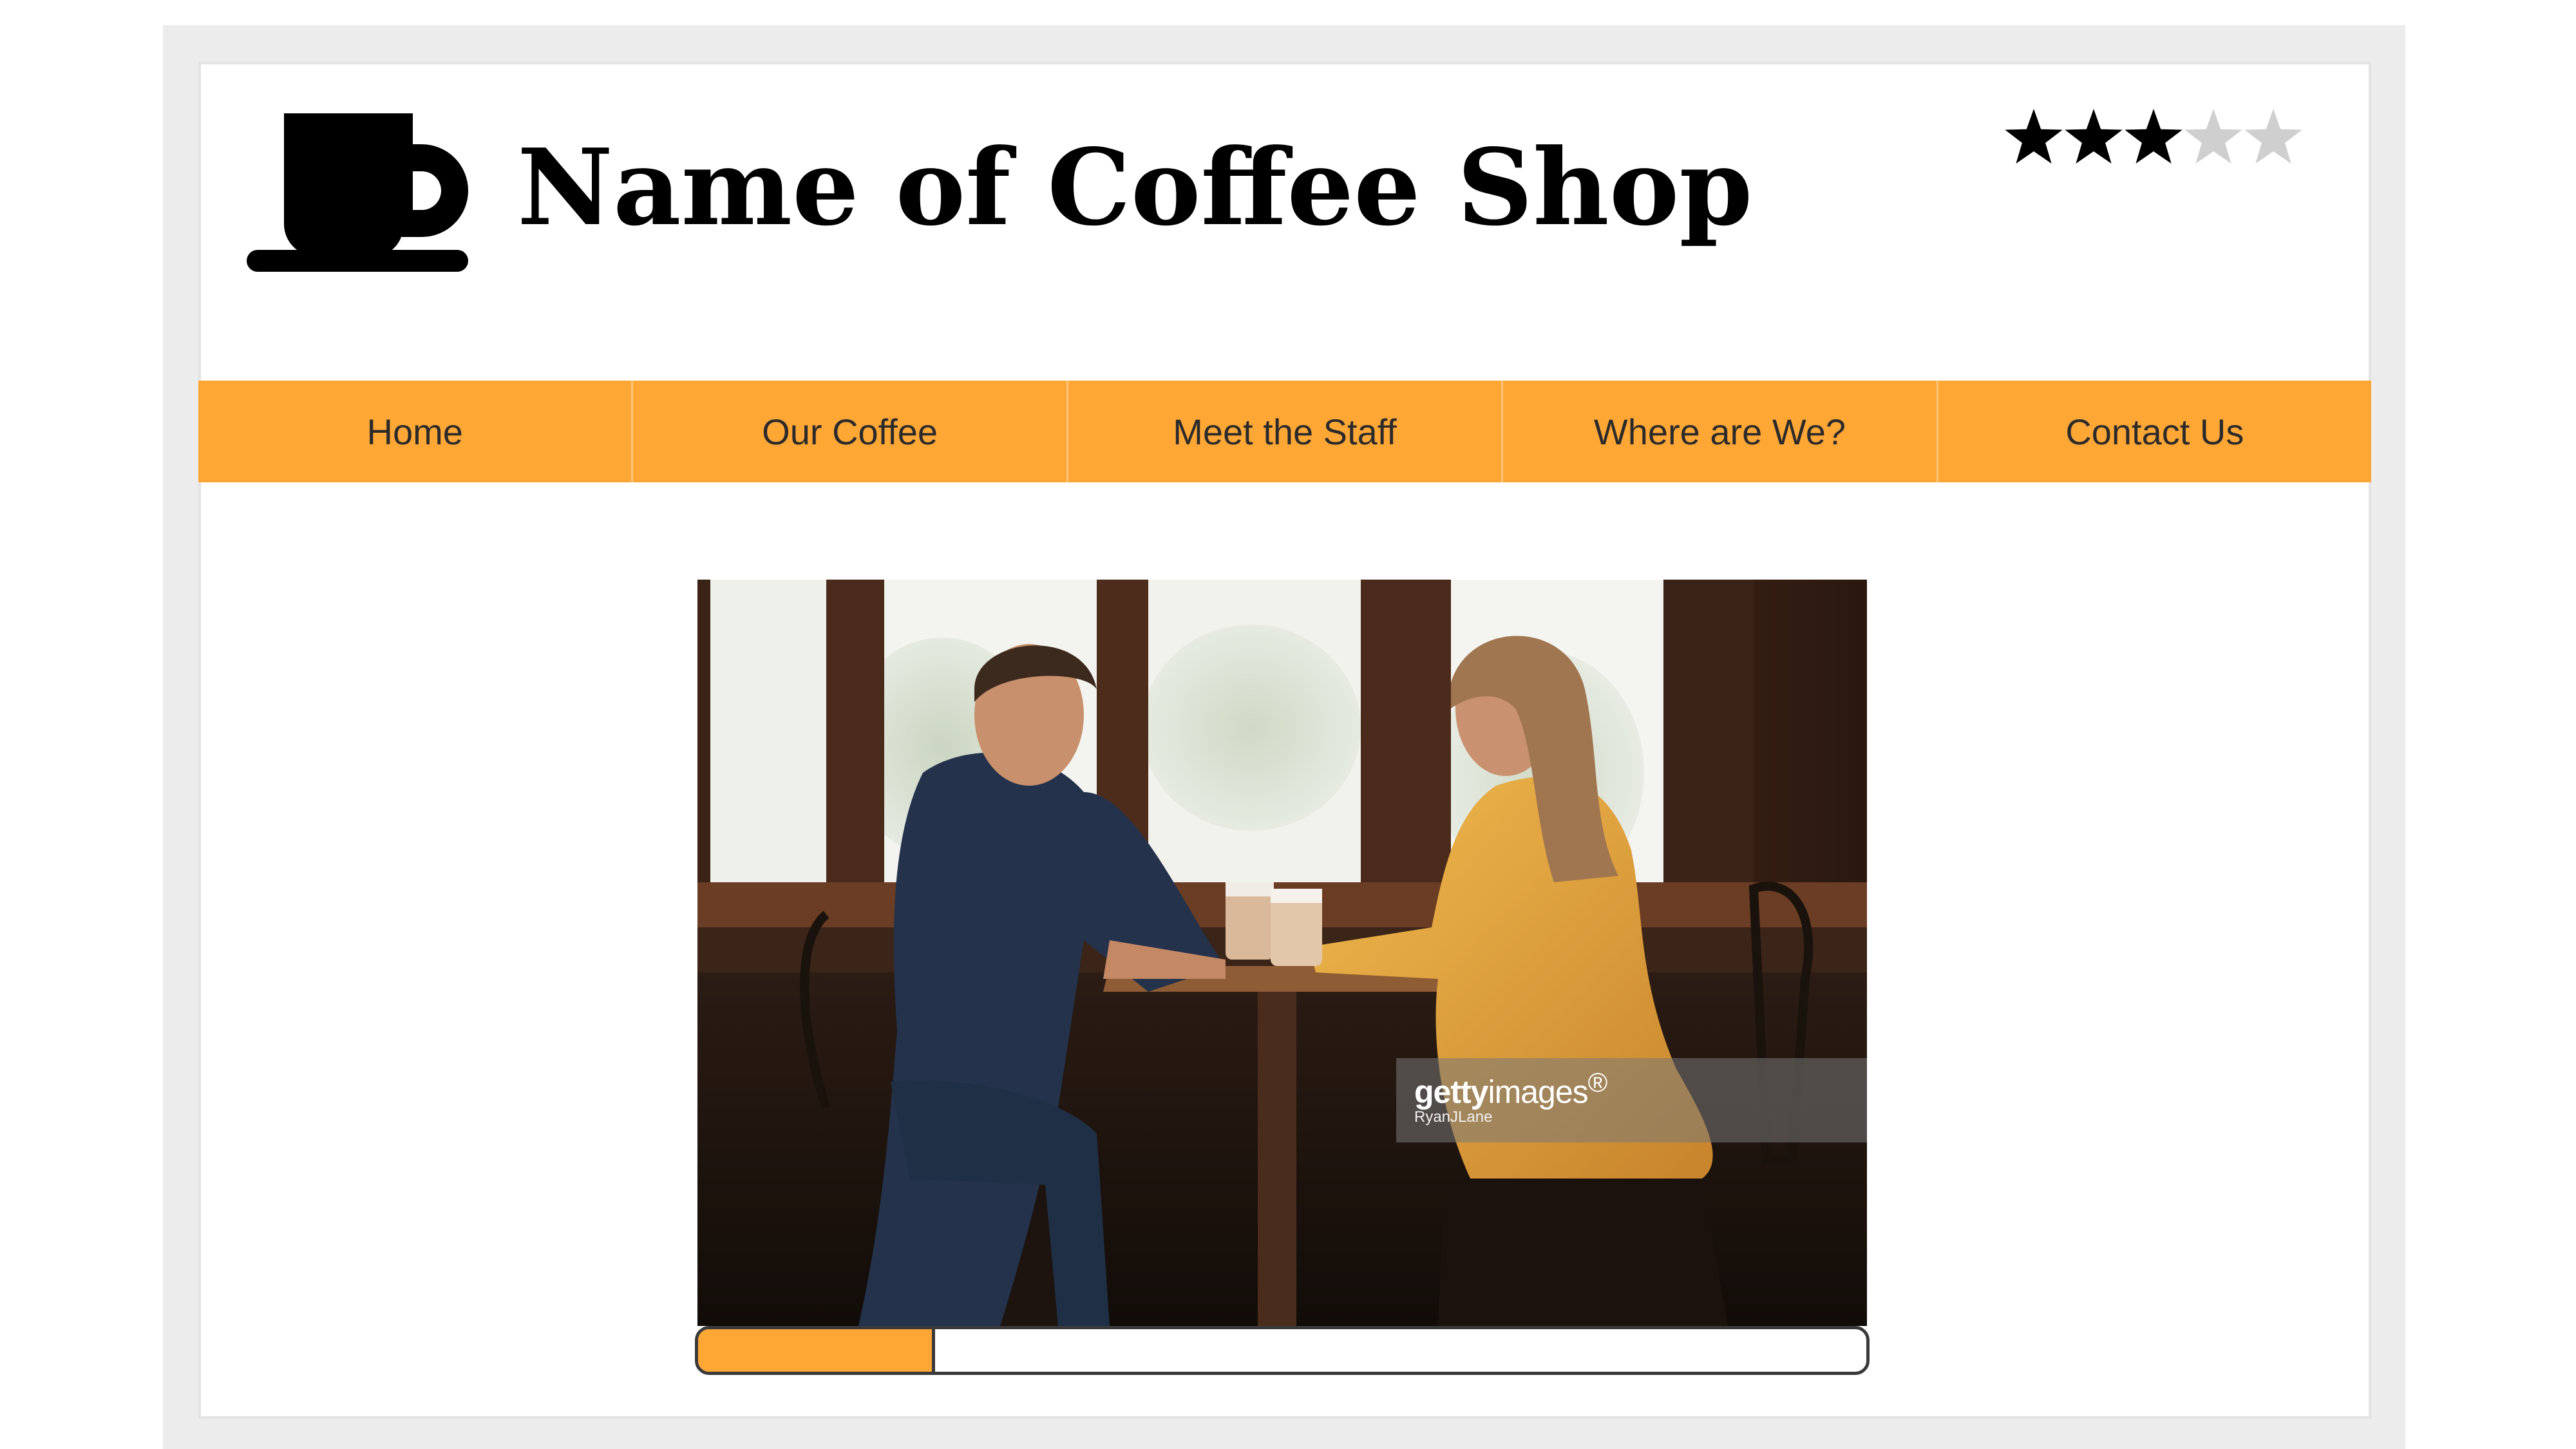 This screenshot has width=2576, height=1449. What do you see at coordinates (1283, 1351) in the screenshot?
I see `image-progress-bar` at bounding box center [1283, 1351].